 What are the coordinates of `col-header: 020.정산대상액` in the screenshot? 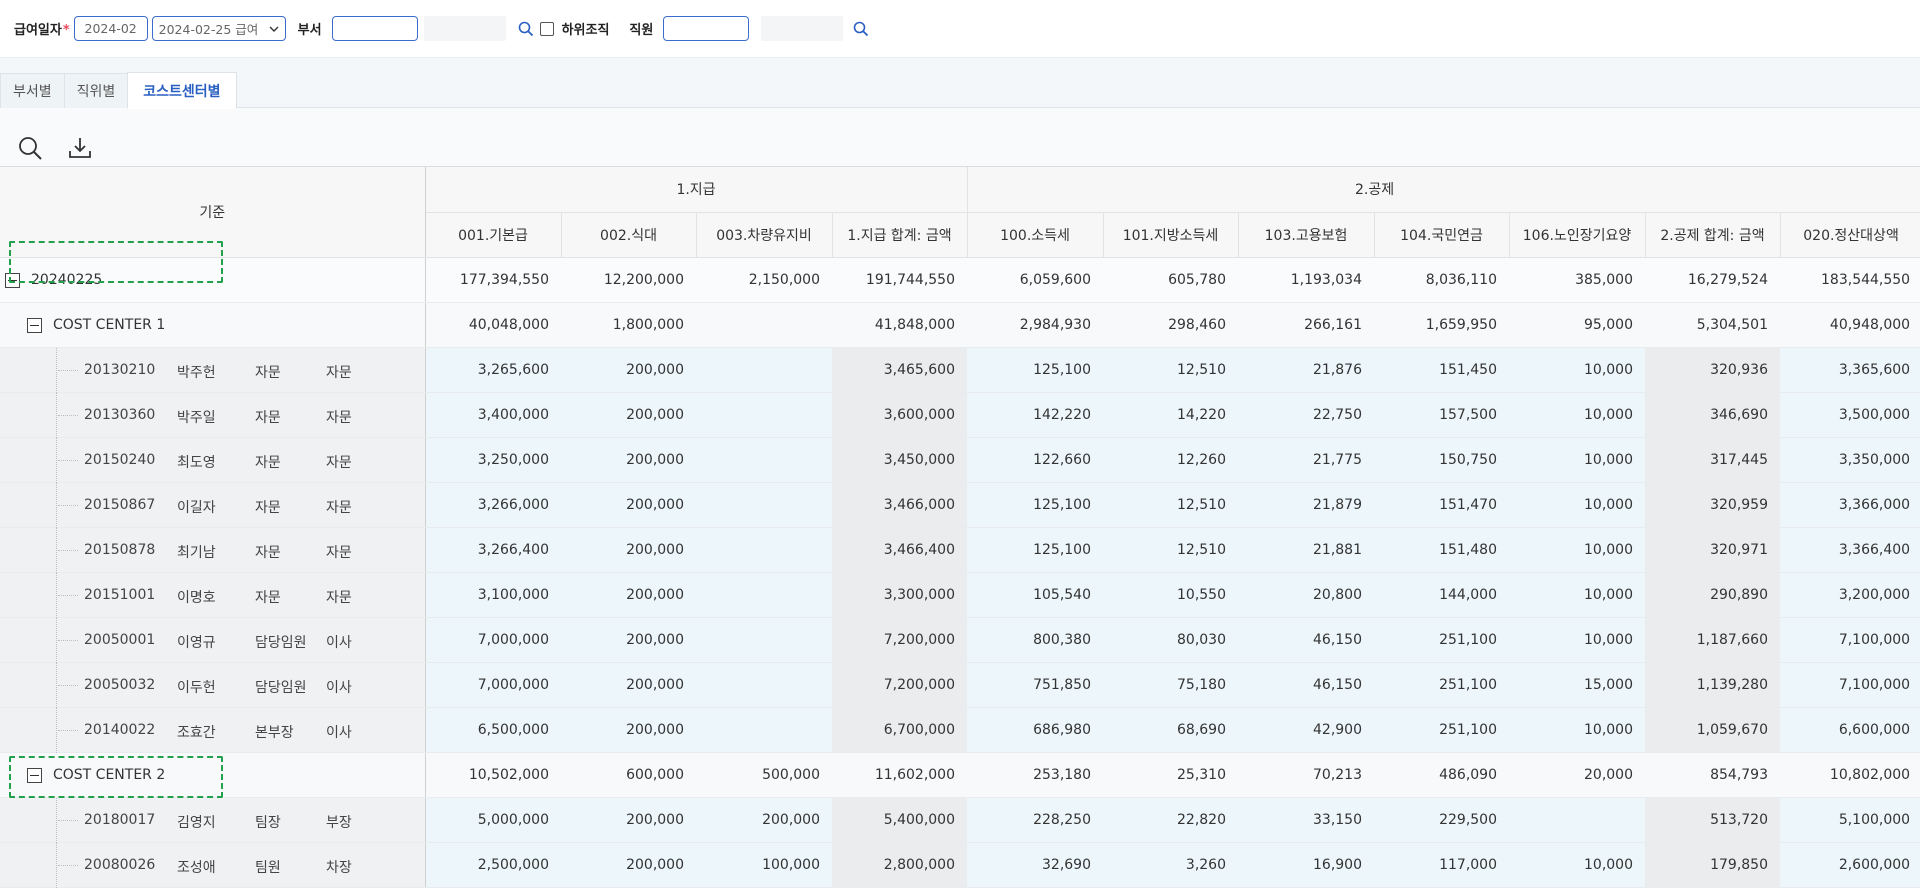 It's located at (1850, 235).